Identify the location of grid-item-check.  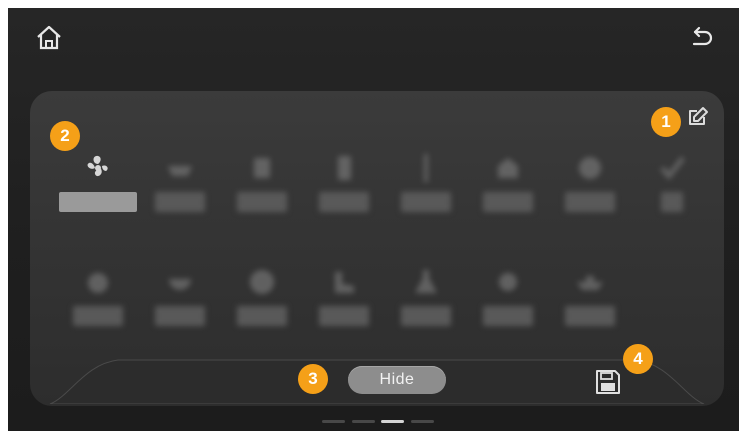
(672, 192).